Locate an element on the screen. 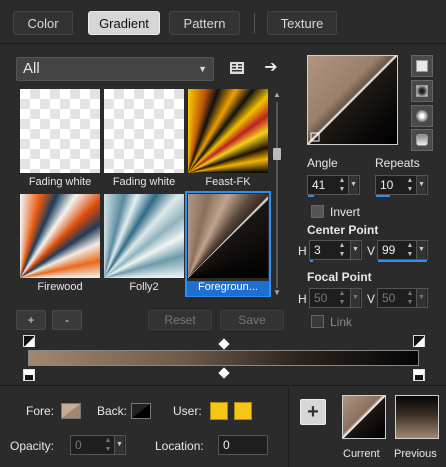  sunburst-icon is located at coordinates (422, 116).